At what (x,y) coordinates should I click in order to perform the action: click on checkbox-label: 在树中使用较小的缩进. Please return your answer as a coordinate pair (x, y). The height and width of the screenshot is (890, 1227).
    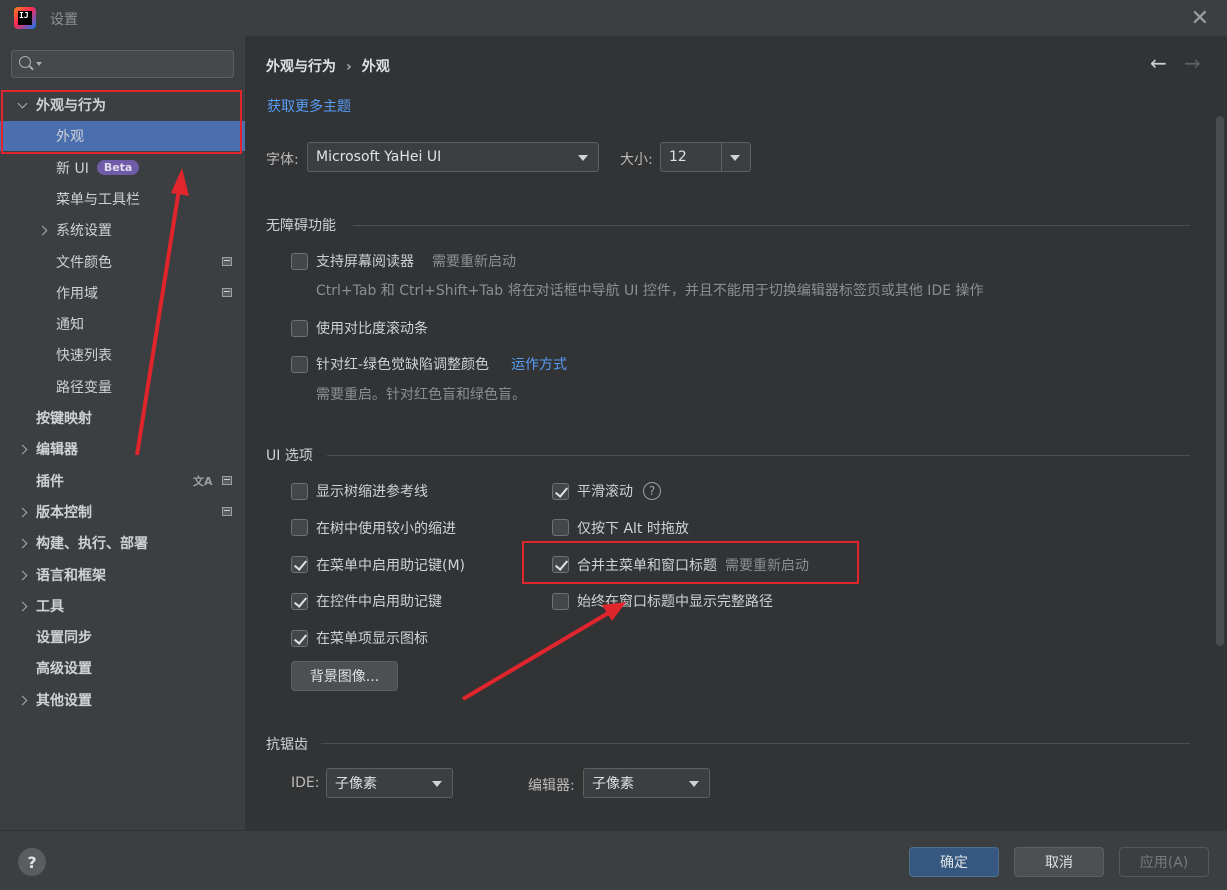
    Looking at the image, I should click on (386, 528).